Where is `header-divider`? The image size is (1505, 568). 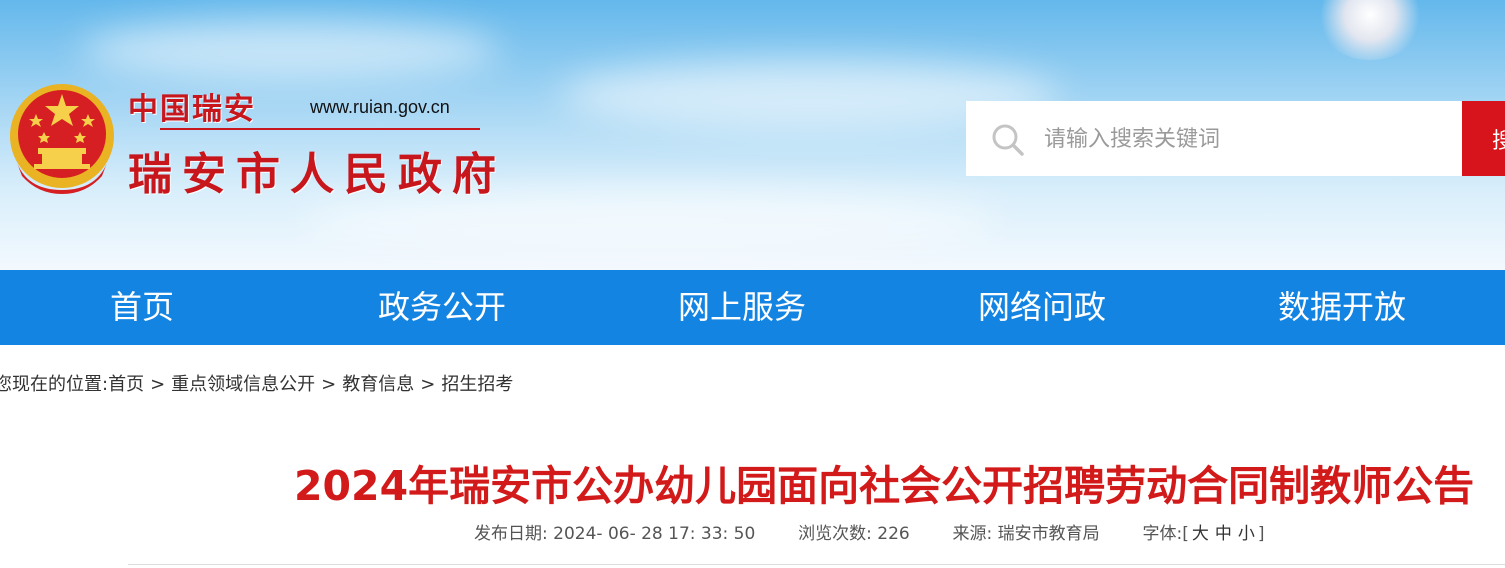
header-divider is located at coordinates (320, 129).